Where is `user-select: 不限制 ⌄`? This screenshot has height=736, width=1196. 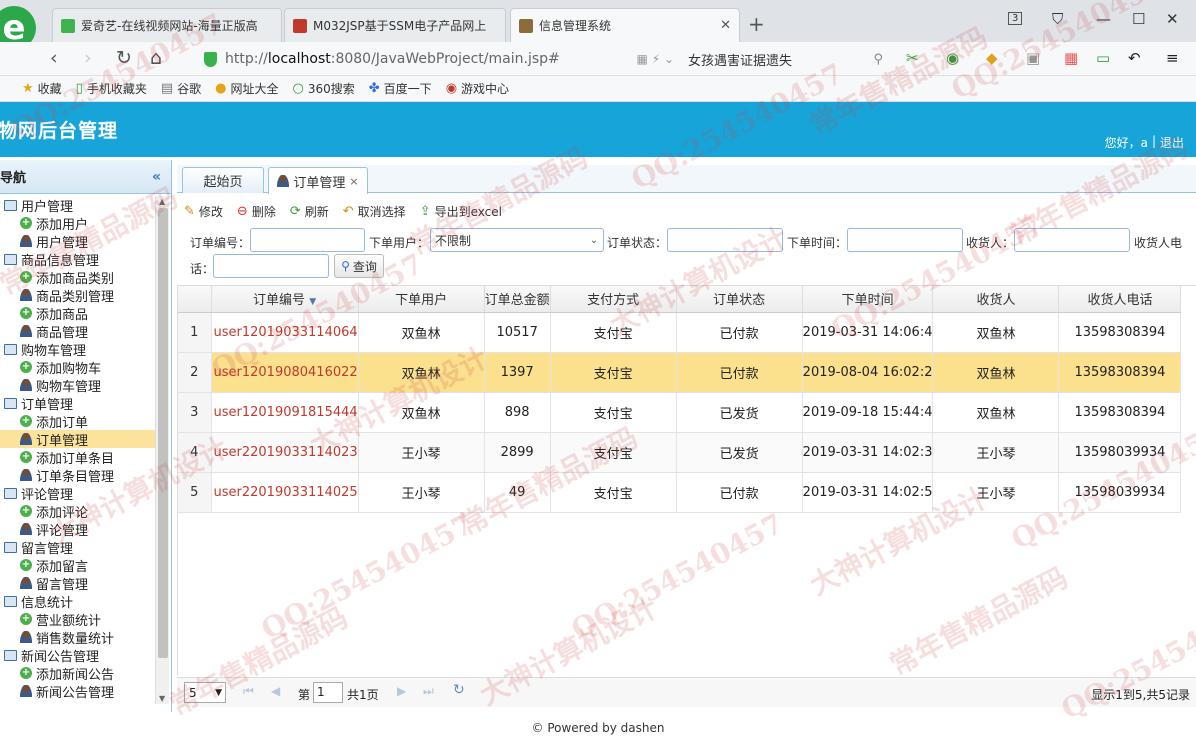 user-select: 不限制 ⌄ is located at coordinates (517, 240).